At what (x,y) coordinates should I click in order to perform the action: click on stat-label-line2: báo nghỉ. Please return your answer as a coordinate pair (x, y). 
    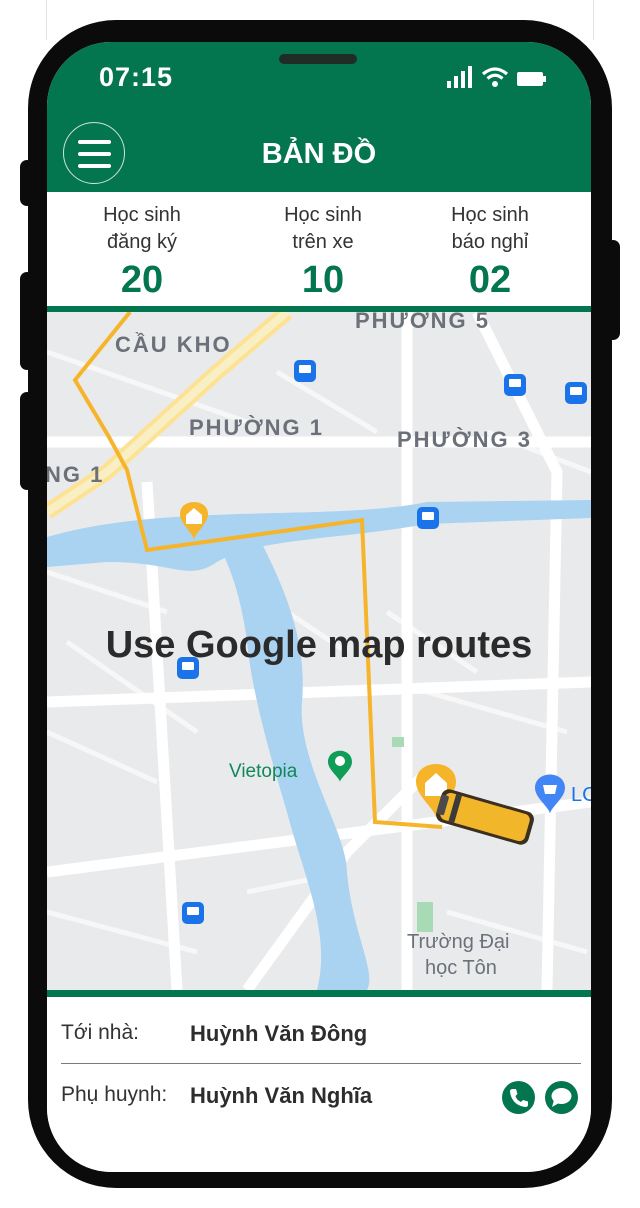
    Looking at the image, I should click on (490, 242).